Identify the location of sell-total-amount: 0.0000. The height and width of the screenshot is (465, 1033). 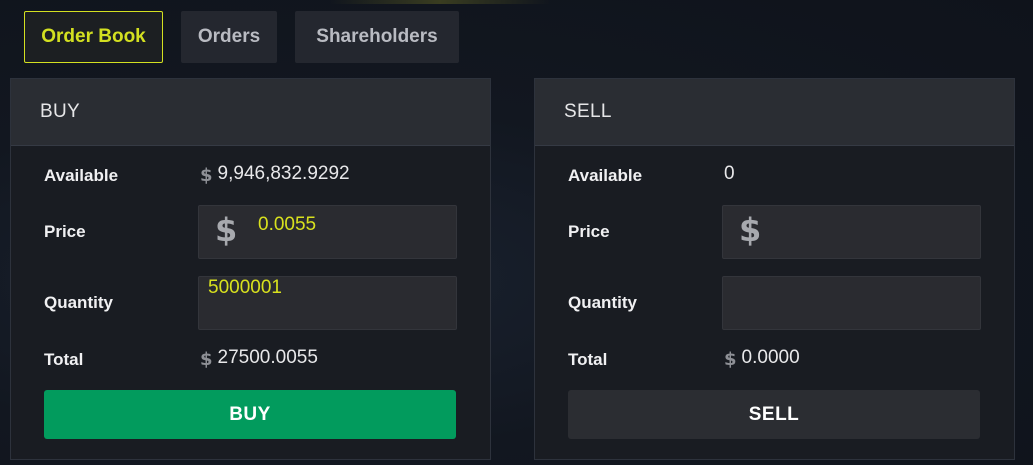
(770, 357).